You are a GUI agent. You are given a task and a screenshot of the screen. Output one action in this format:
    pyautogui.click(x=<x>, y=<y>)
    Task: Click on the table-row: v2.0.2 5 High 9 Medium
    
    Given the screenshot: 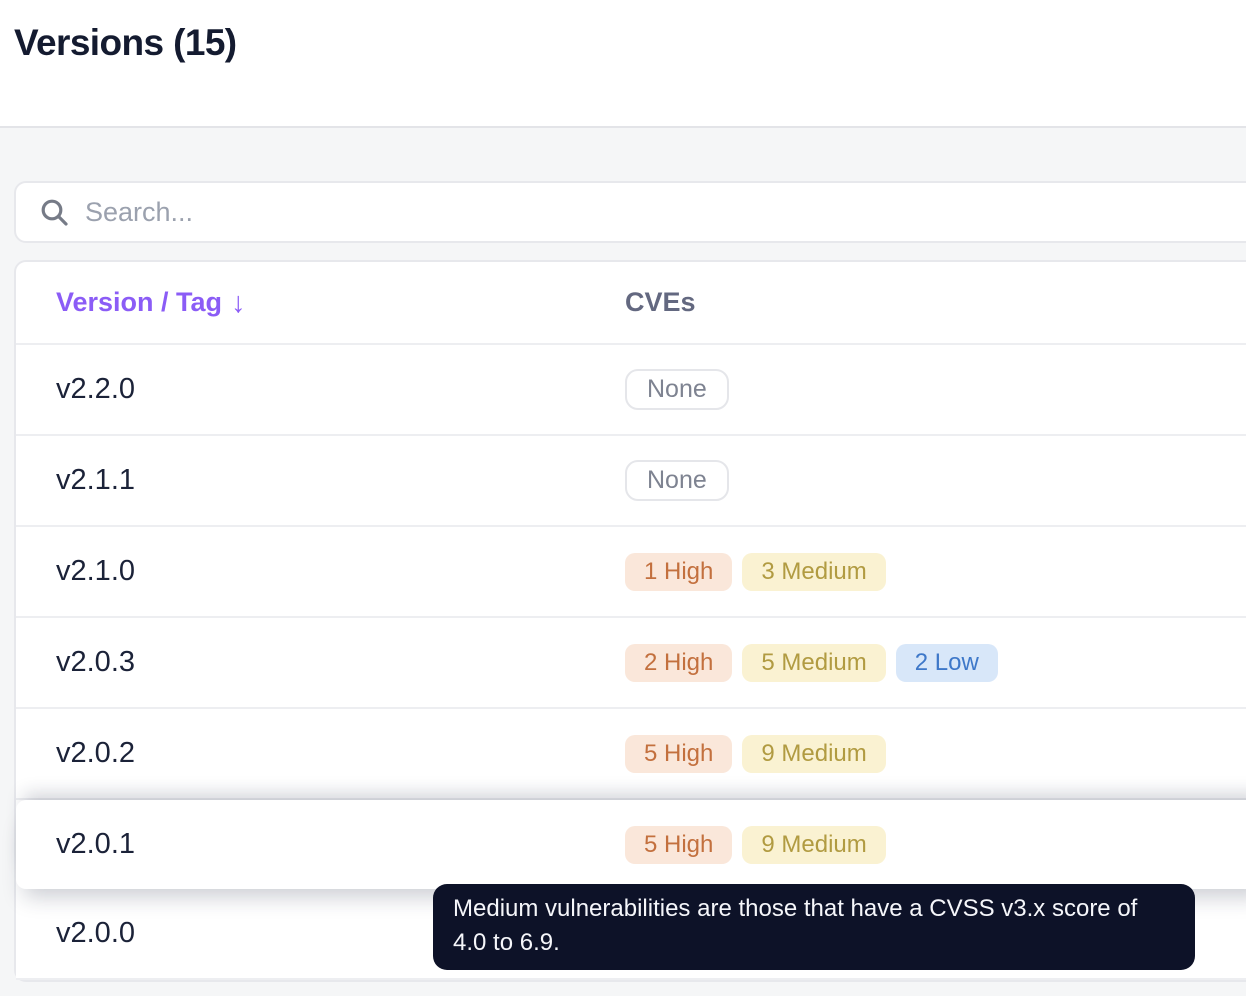 What is the action you would take?
    pyautogui.click(x=631, y=754)
    